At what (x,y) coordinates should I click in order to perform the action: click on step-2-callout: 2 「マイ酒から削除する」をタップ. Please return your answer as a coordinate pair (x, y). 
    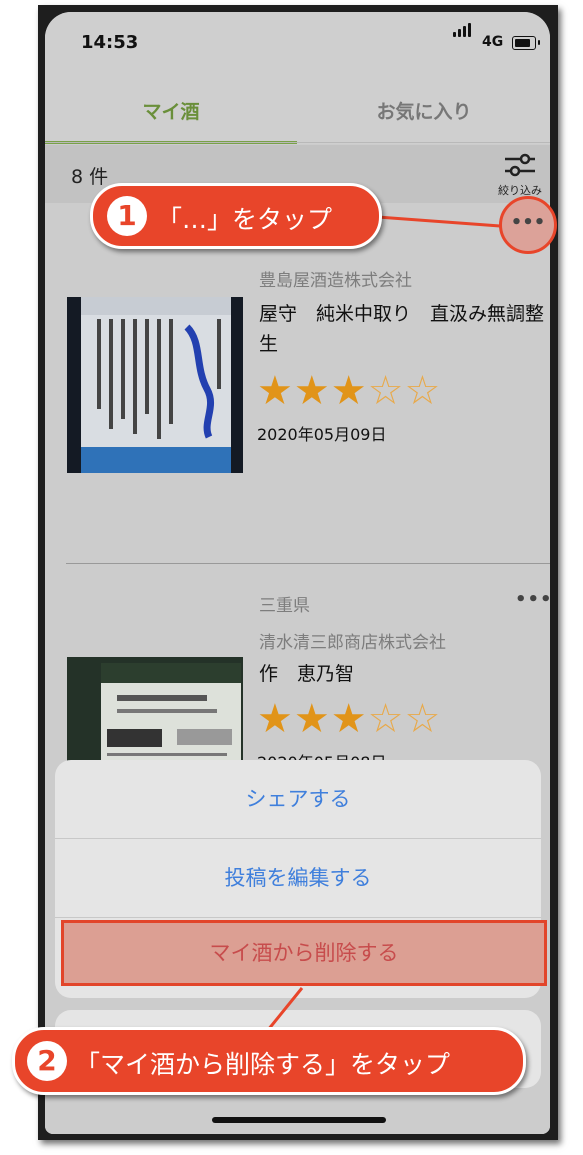
    Looking at the image, I should click on (269, 1061).